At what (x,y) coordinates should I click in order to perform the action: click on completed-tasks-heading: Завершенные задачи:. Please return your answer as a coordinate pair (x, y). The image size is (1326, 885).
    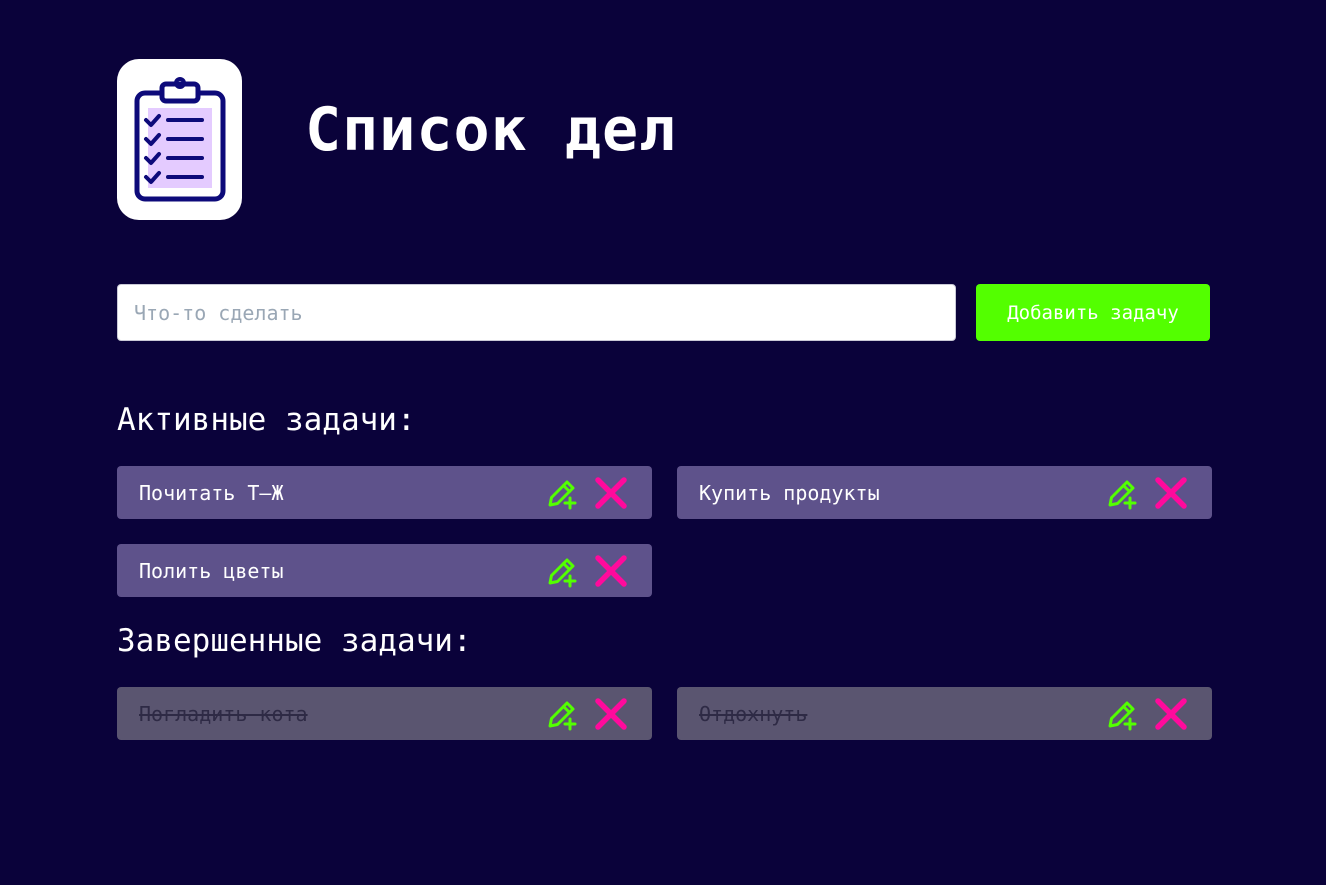
    Looking at the image, I should click on (294, 641).